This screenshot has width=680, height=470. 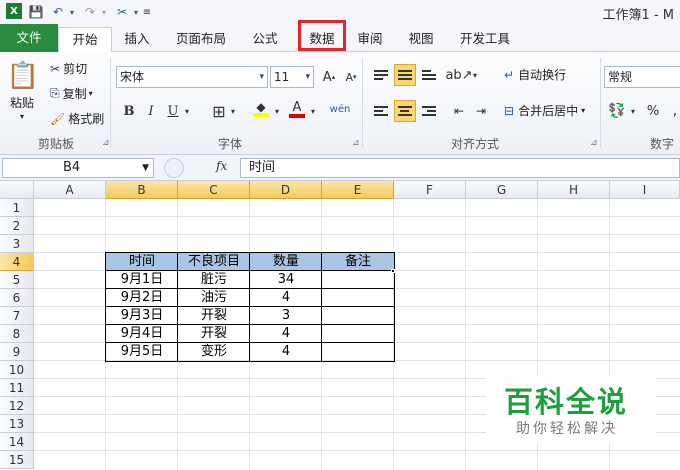 I want to click on increase-font-icon: A ▴, so click(x=329, y=77).